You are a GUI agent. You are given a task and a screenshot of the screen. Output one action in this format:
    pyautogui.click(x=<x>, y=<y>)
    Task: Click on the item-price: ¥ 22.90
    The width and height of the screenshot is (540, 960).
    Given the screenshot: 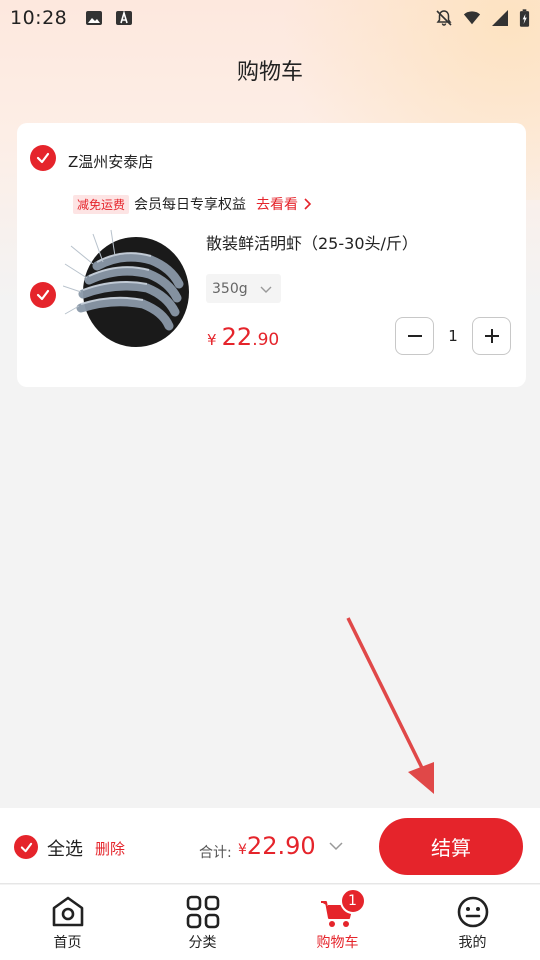 What is the action you would take?
    pyautogui.click(x=243, y=337)
    